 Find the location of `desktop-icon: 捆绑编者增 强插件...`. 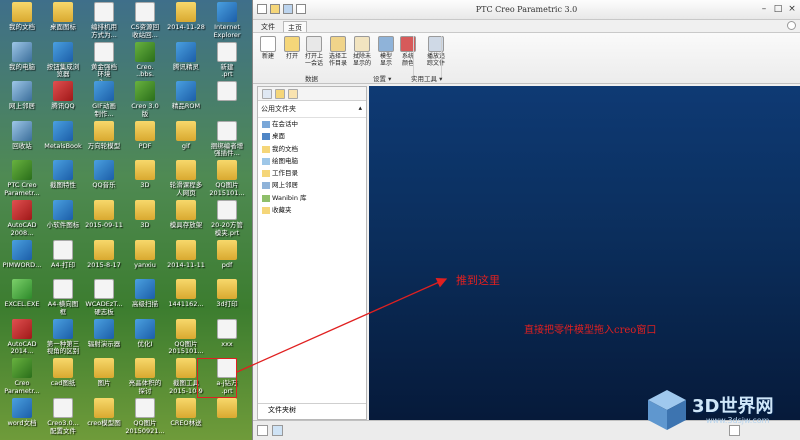

desktop-icon: 捆绑编者增 强插件... is located at coordinates (227, 140).